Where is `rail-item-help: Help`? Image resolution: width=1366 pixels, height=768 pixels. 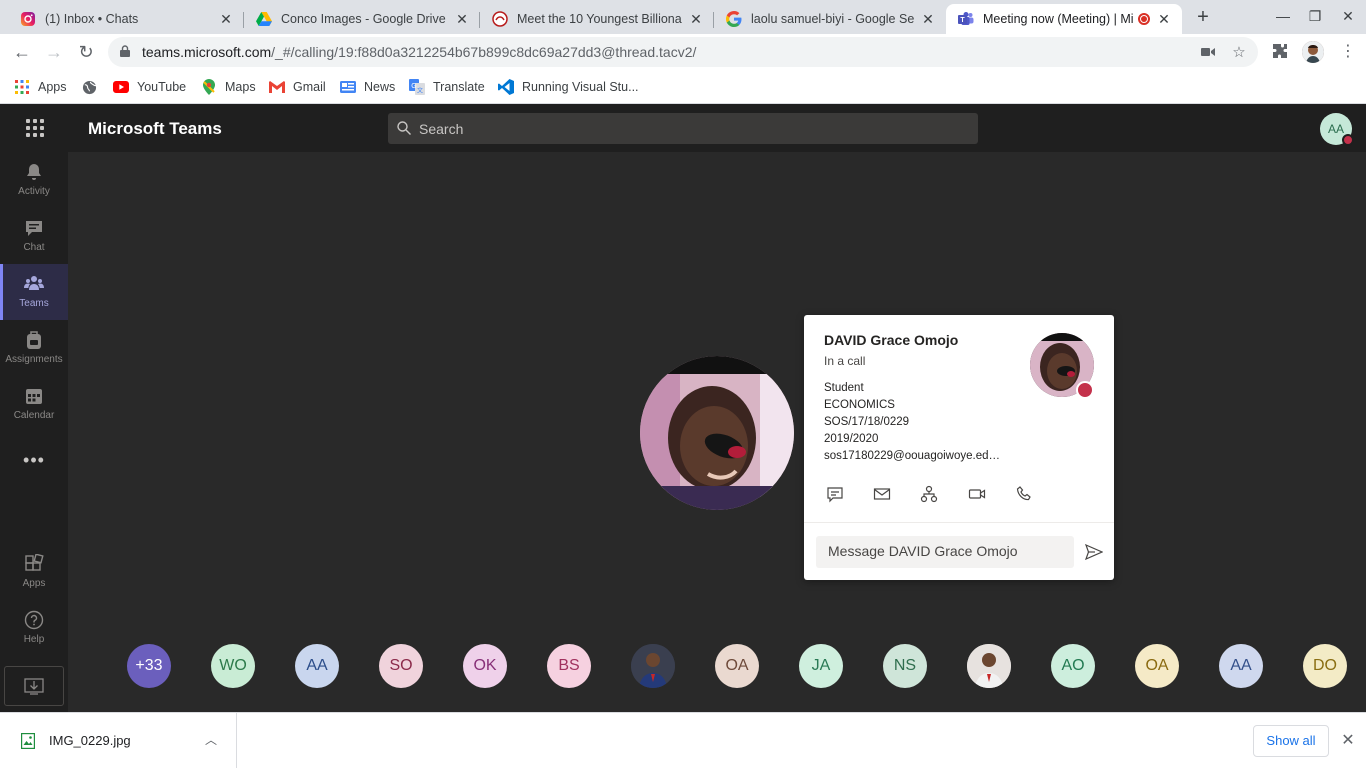
rail-item-help: Help is located at coordinates (34, 628).